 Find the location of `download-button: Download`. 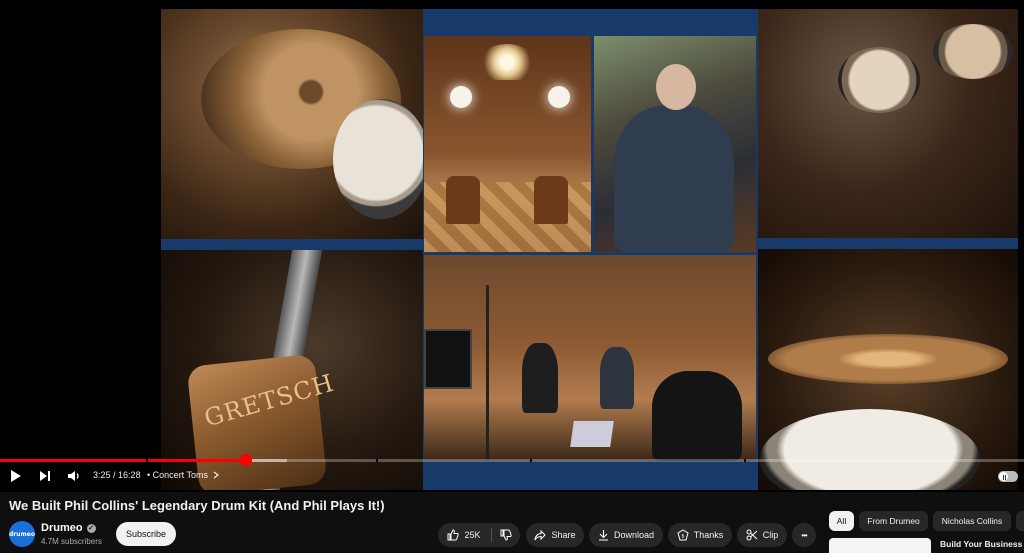

download-button: Download is located at coordinates (626, 535).